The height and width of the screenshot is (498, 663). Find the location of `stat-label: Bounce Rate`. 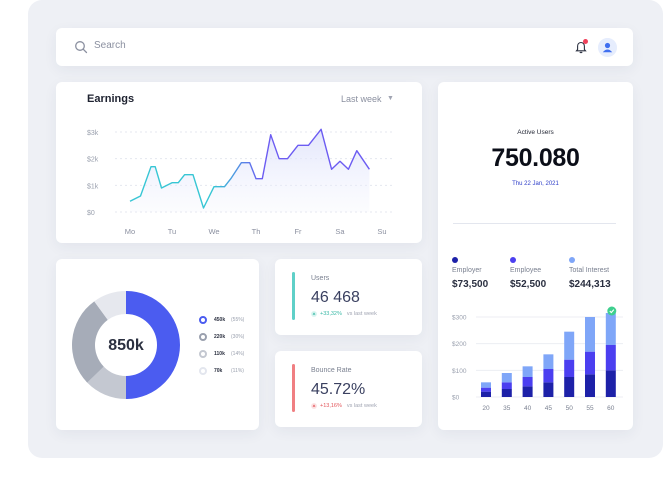

stat-label: Bounce Rate is located at coordinates (331, 370).